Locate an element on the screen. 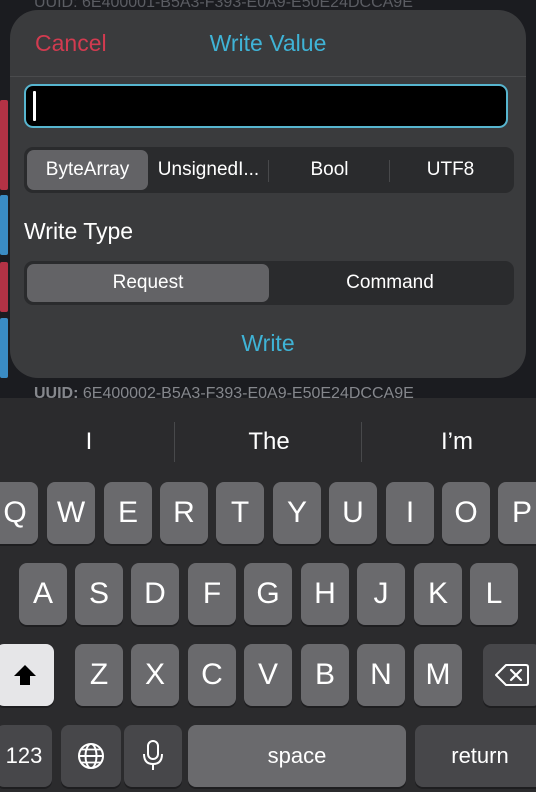 This screenshot has width=536, height=792. key-q: Q is located at coordinates (19, 513).